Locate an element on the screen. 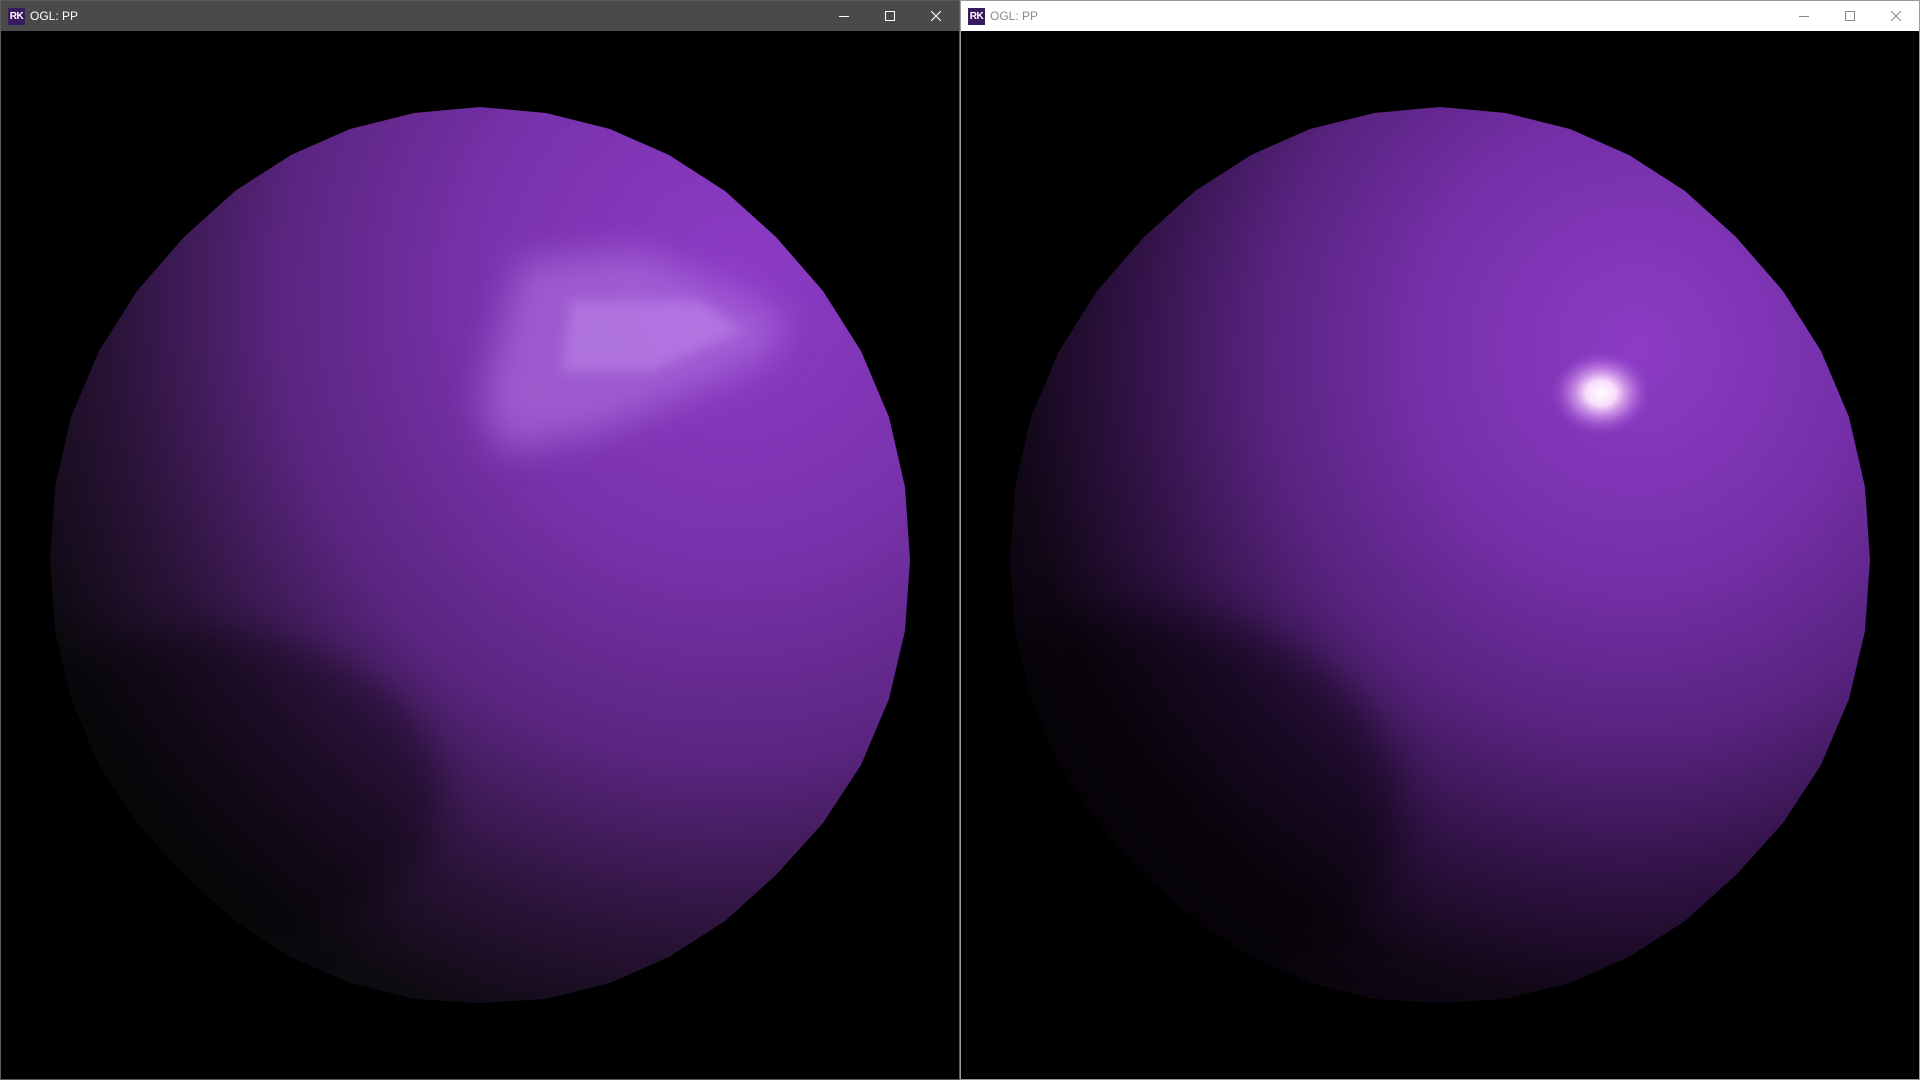  specular-highlight is located at coordinates (1601, 393).